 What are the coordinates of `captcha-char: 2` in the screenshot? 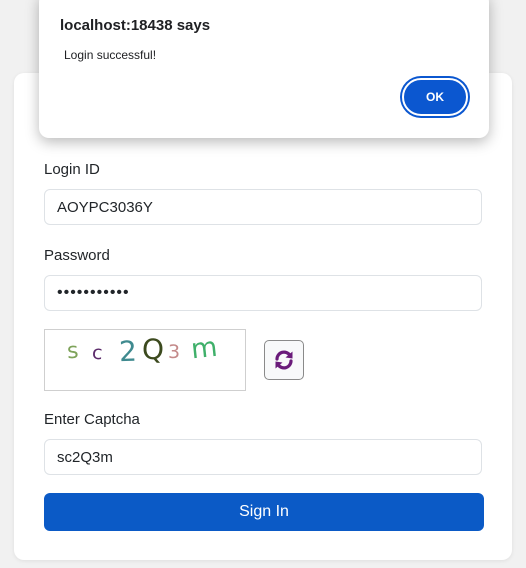 It's located at (128, 351).